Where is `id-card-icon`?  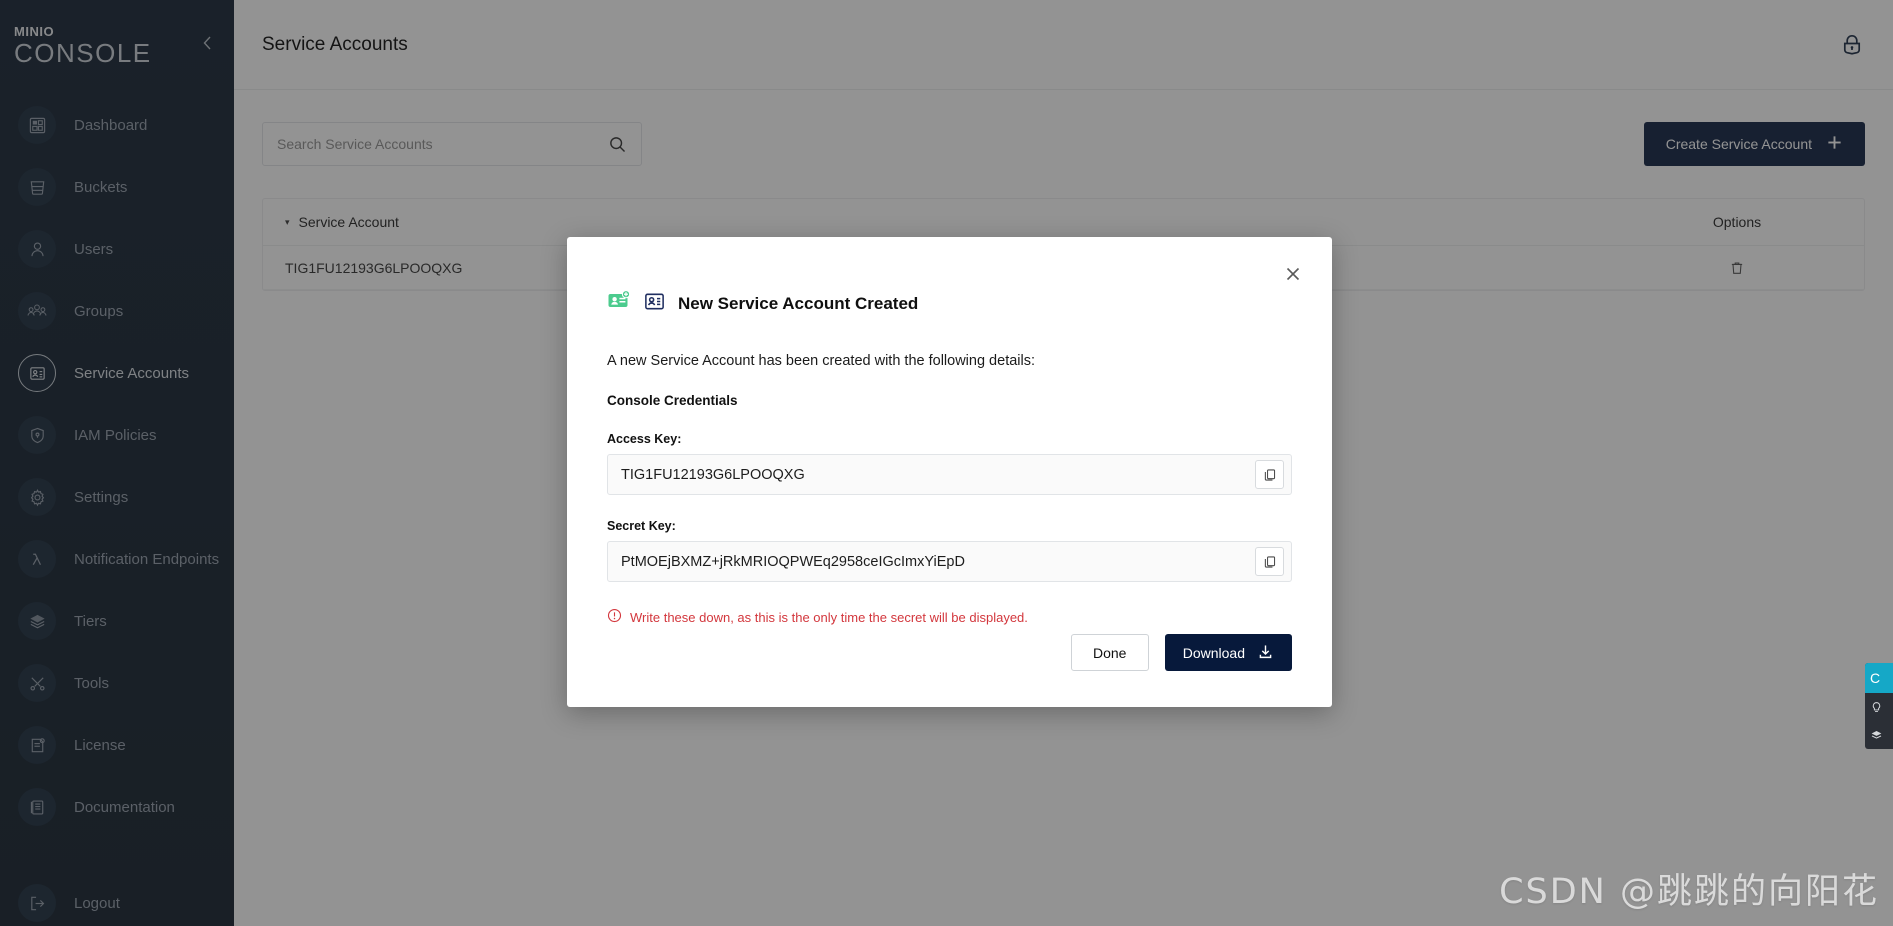
id-card-icon is located at coordinates (654, 304).